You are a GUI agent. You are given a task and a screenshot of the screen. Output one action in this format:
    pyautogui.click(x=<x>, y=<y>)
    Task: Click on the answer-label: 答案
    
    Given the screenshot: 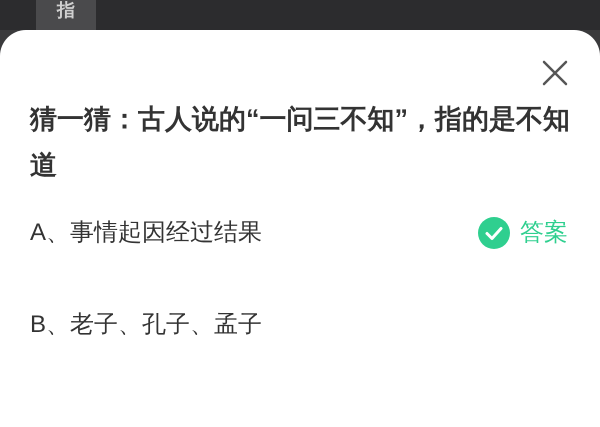 What is the action you would take?
    pyautogui.click(x=544, y=233)
    